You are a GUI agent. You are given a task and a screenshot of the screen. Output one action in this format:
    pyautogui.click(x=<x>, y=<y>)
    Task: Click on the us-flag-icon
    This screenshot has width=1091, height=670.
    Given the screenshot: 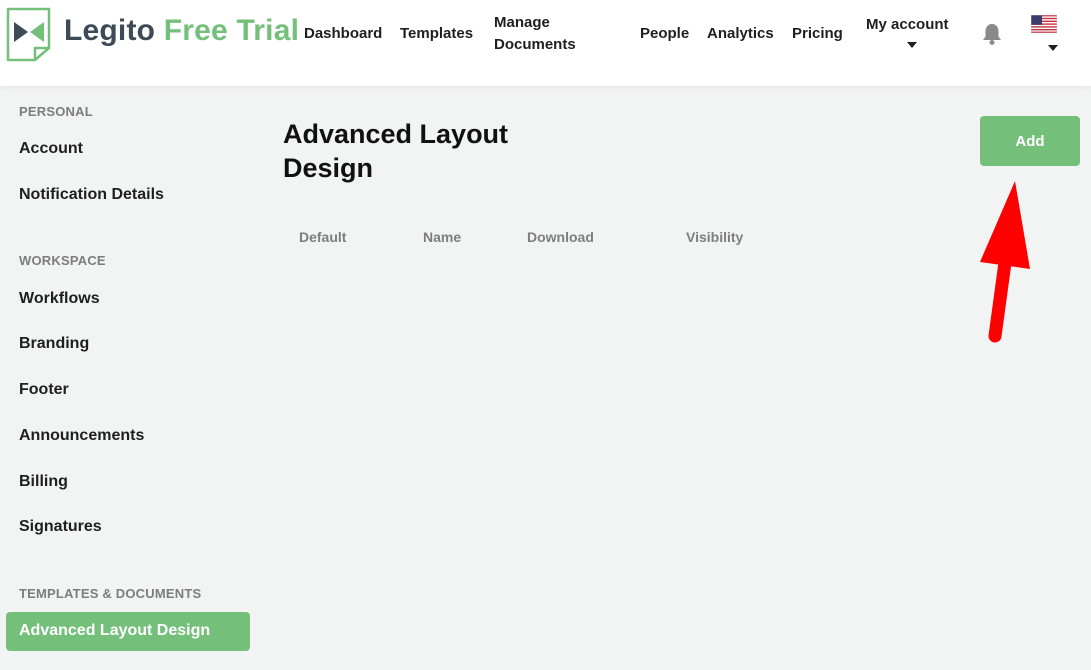 What is the action you would take?
    pyautogui.click(x=1044, y=24)
    